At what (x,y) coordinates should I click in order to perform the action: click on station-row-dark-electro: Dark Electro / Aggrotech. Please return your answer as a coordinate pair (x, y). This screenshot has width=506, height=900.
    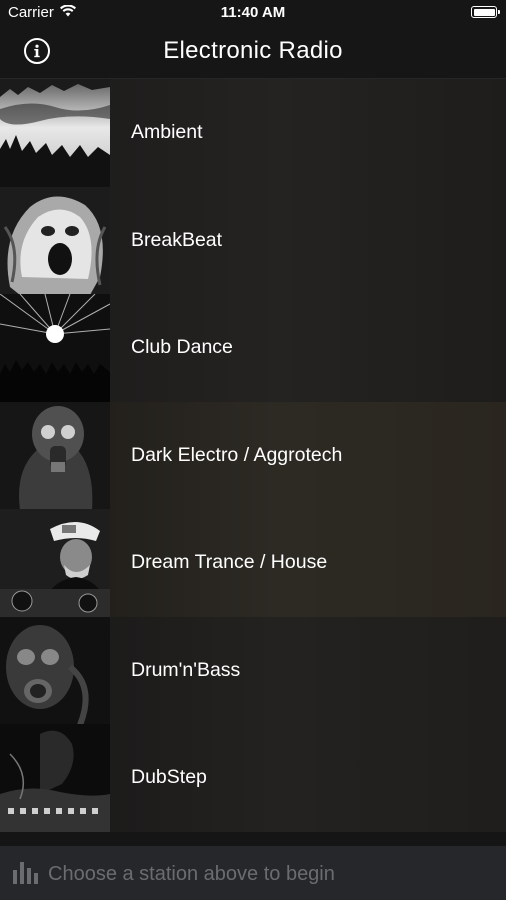
    Looking at the image, I should click on (253, 455).